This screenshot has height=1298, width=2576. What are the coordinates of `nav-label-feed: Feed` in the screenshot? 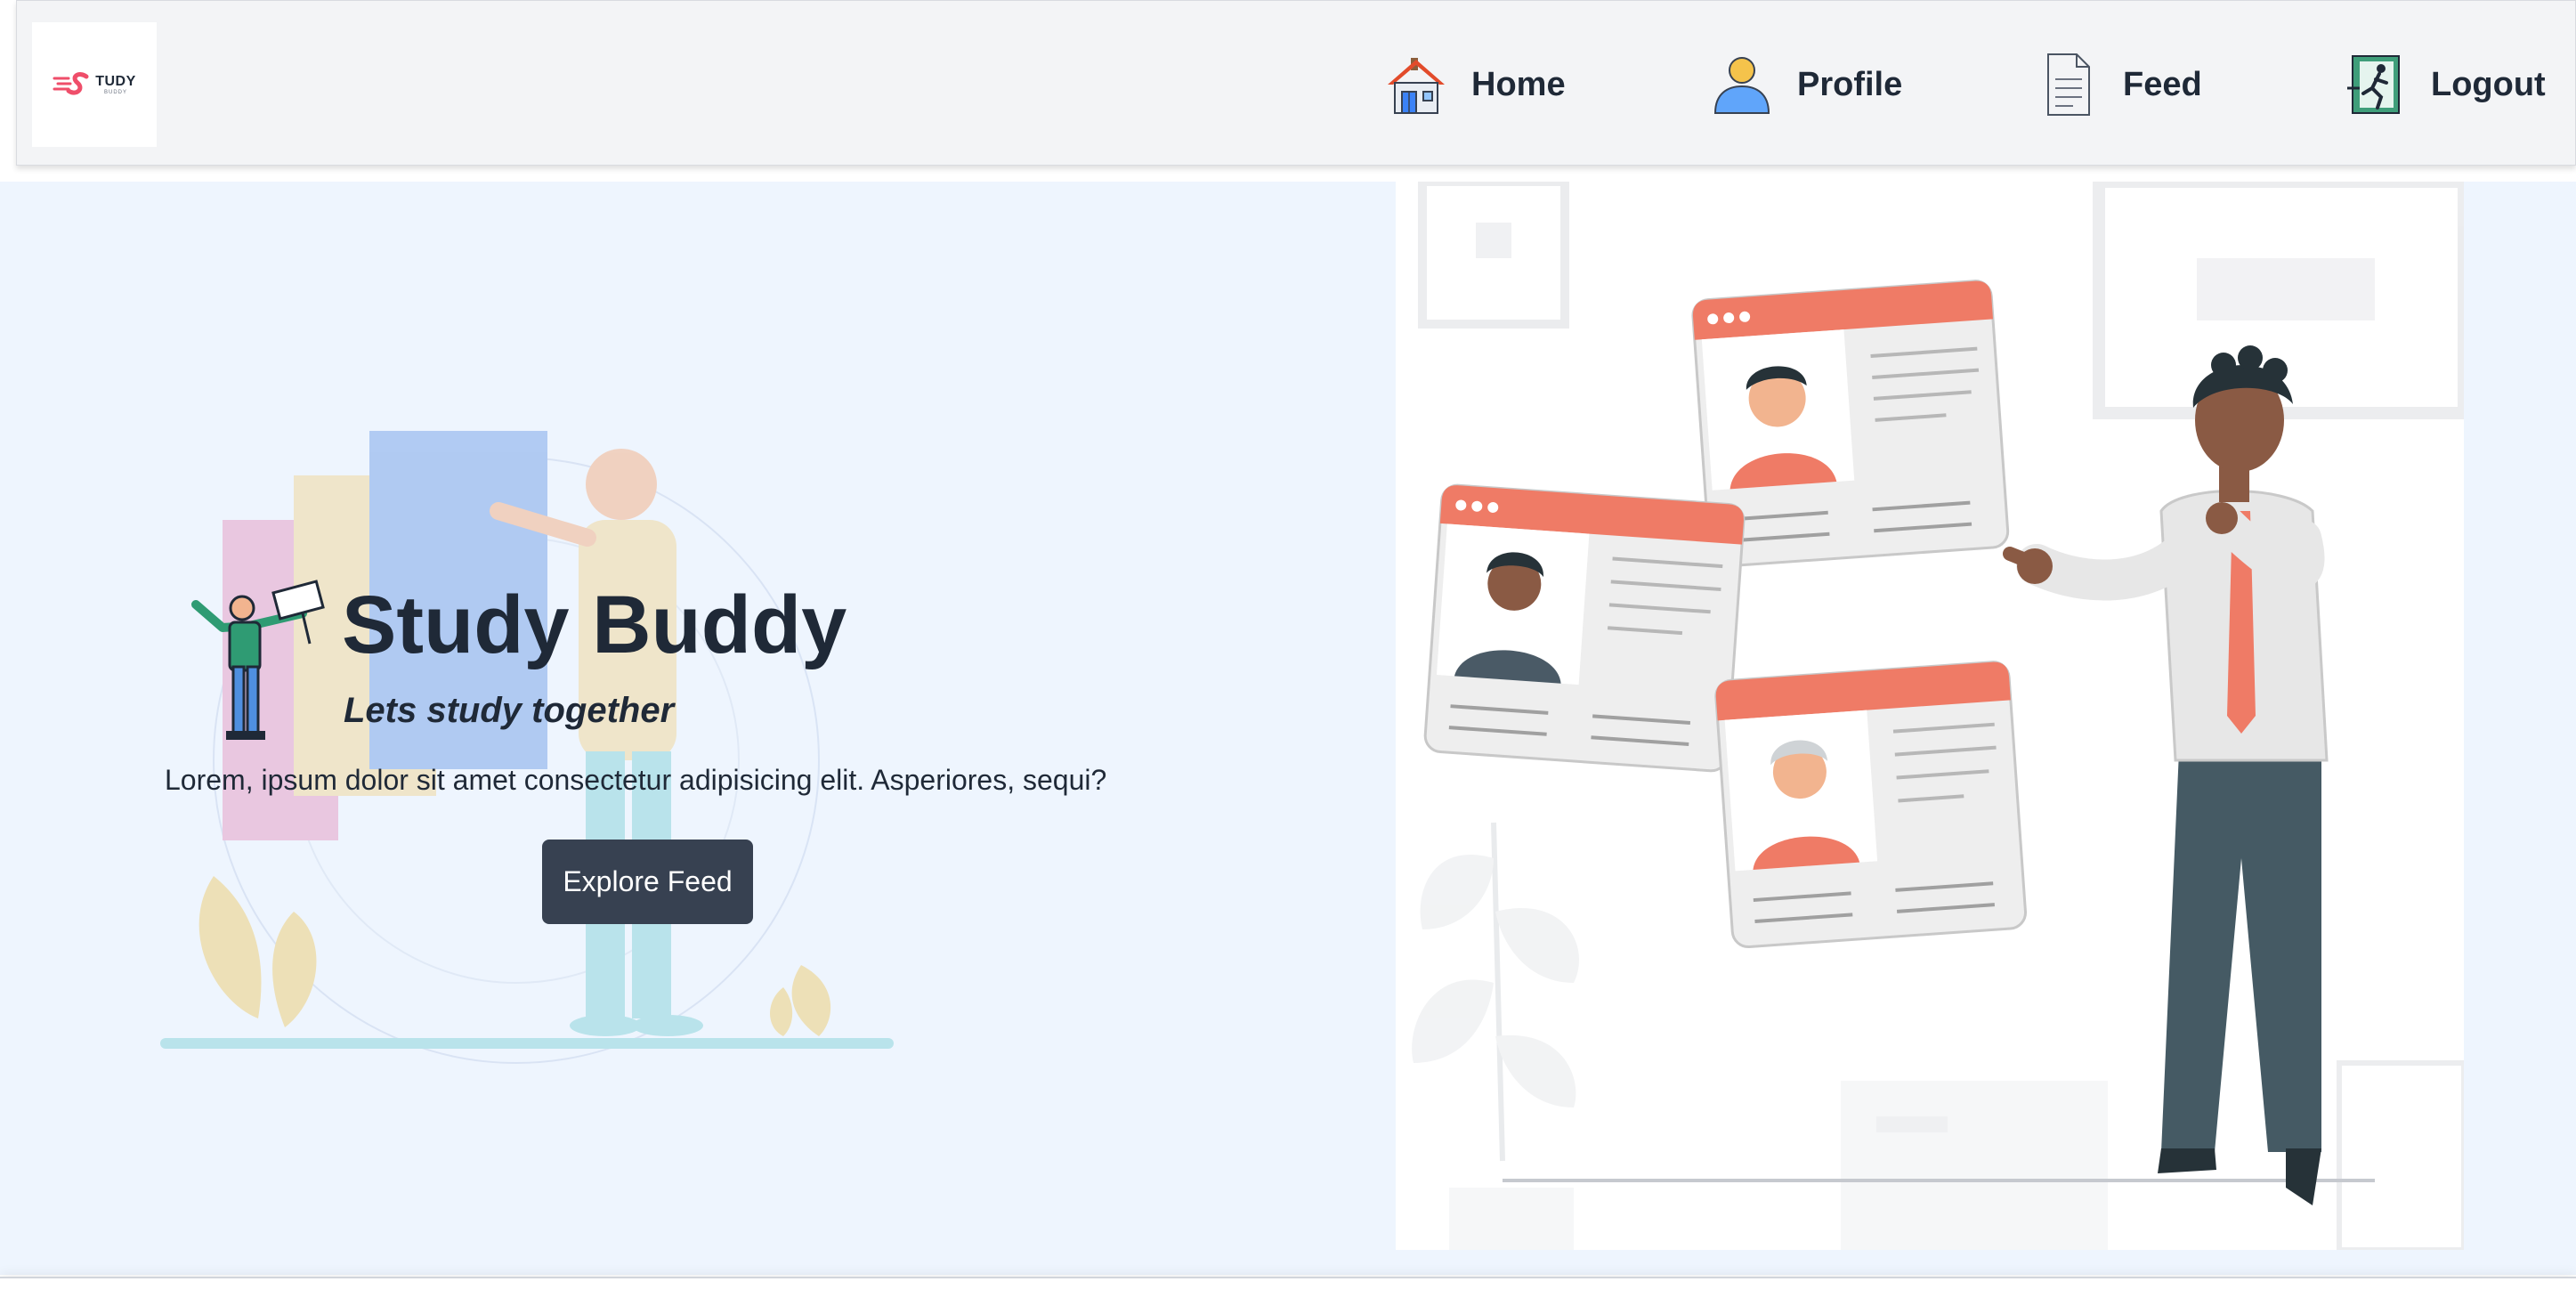 It's located at (2162, 84).